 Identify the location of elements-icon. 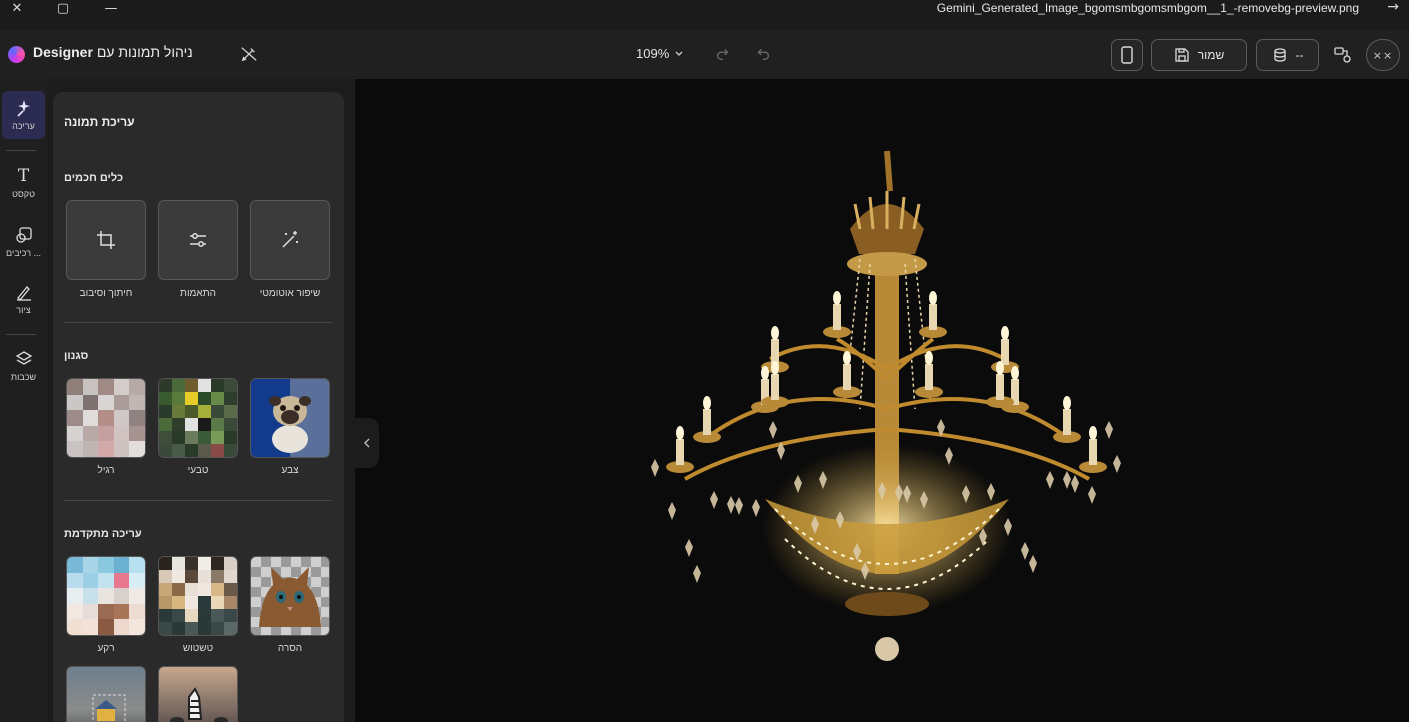
(23, 235).